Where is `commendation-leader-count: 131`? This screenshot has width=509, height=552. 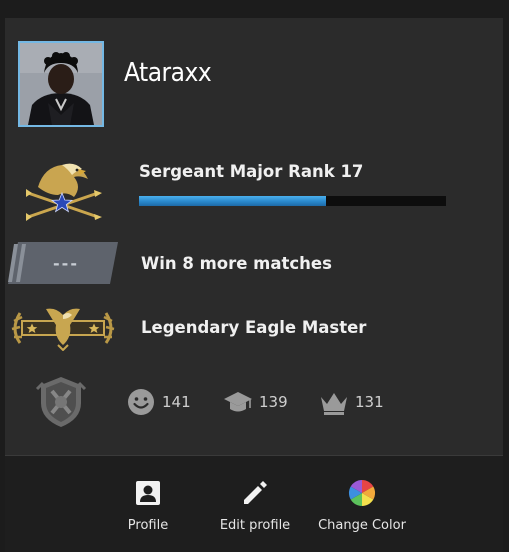 commendation-leader-count: 131 is located at coordinates (369, 402).